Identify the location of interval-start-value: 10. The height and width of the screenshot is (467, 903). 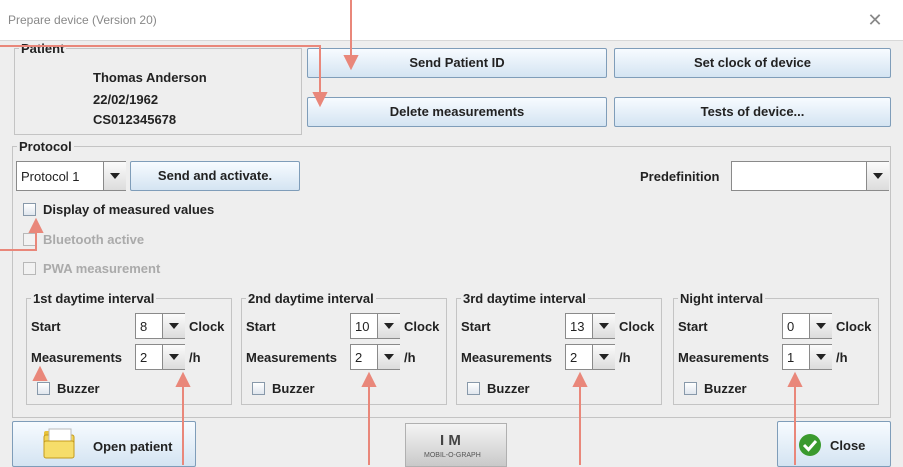
(362, 326).